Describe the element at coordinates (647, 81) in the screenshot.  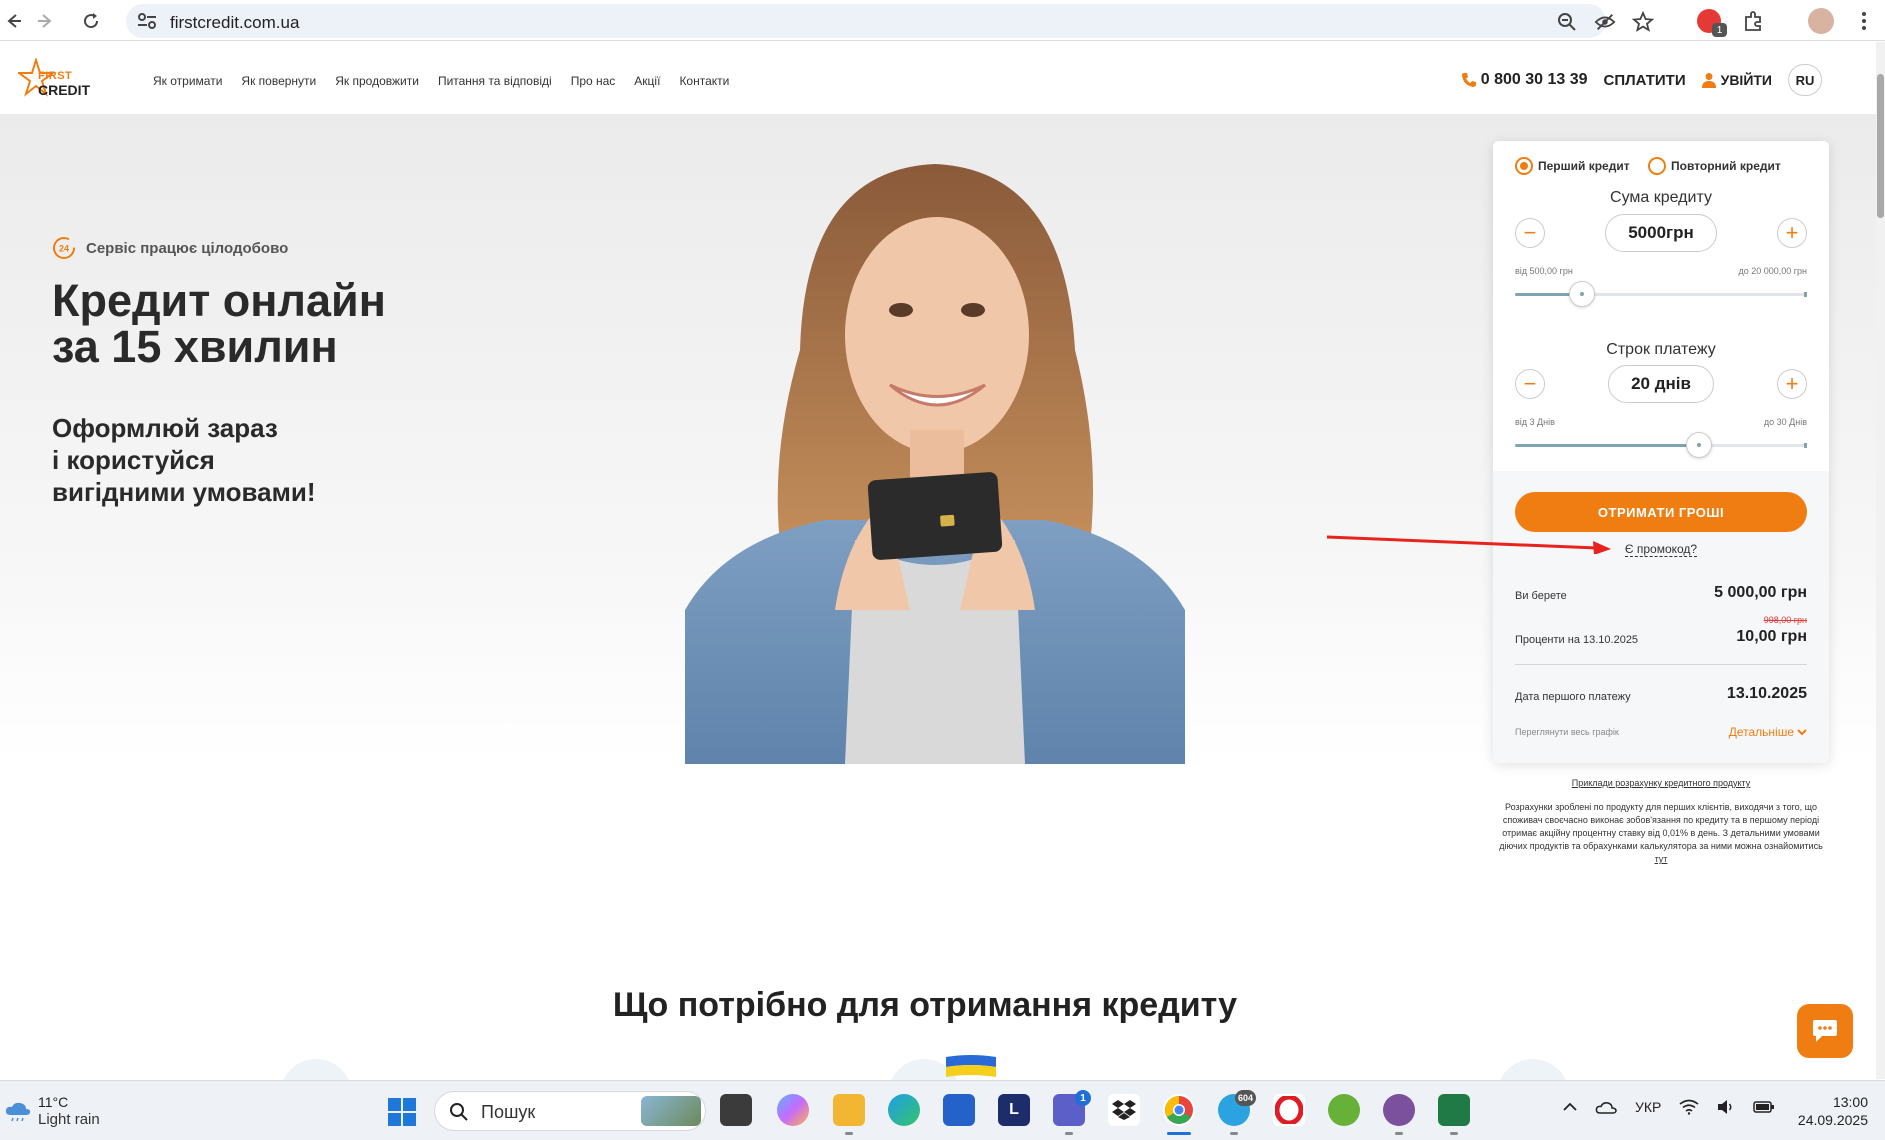
I see `nav-promotions: Акції` at that location.